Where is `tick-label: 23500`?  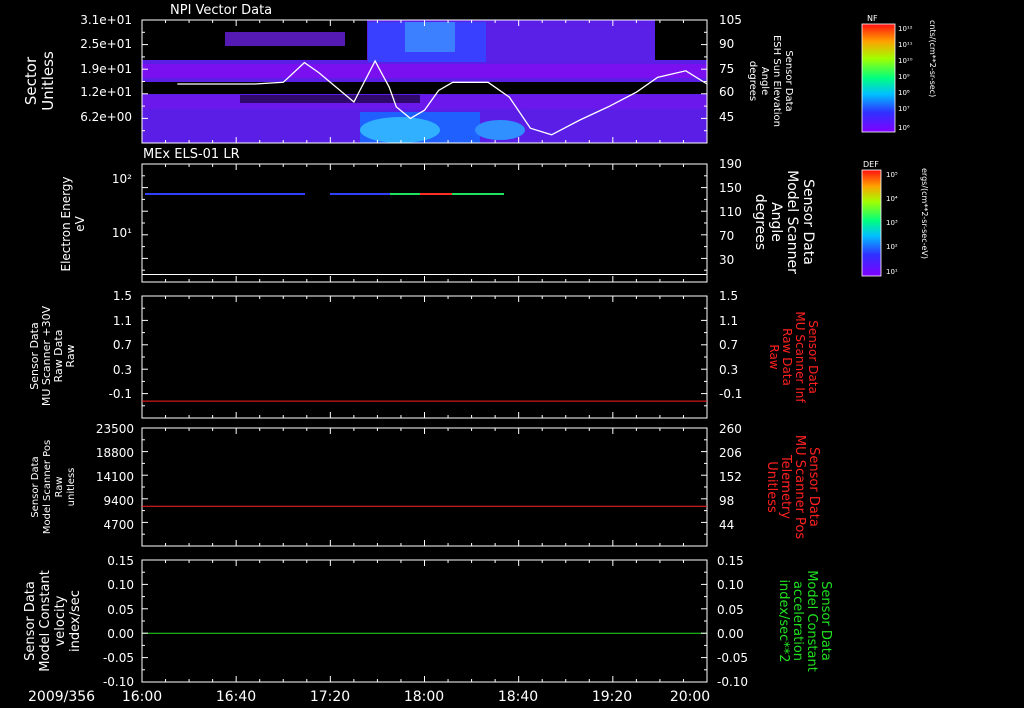
tick-label: 23500 is located at coordinates (115, 429).